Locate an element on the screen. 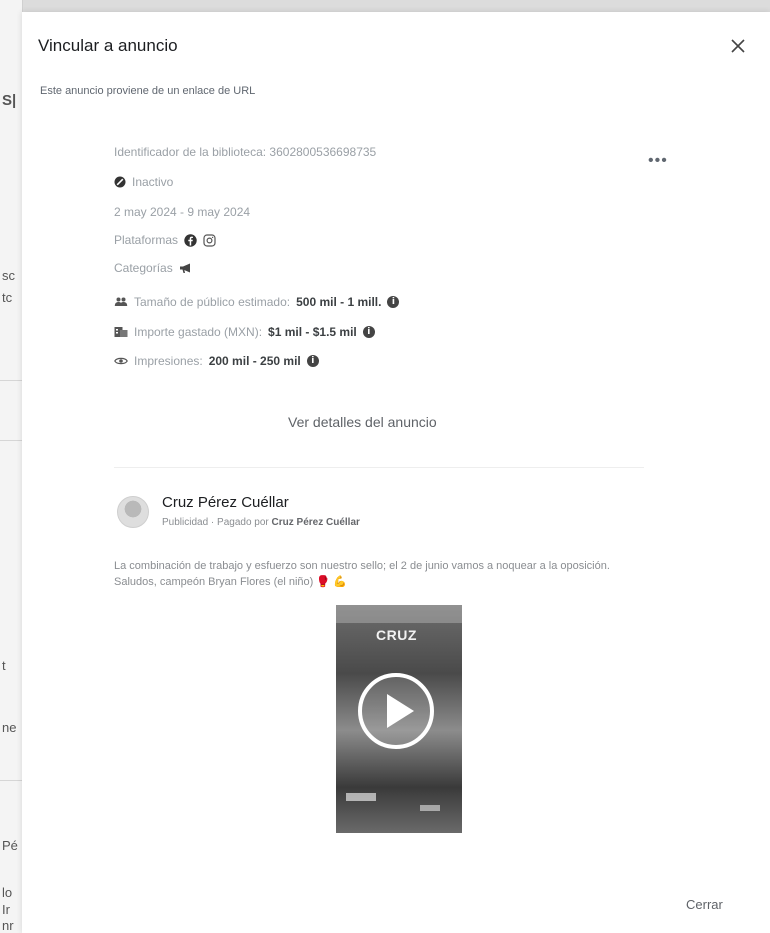 The width and height of the screenshot is (770, 933). background-text: Pé is located at coordinates (10, 845).